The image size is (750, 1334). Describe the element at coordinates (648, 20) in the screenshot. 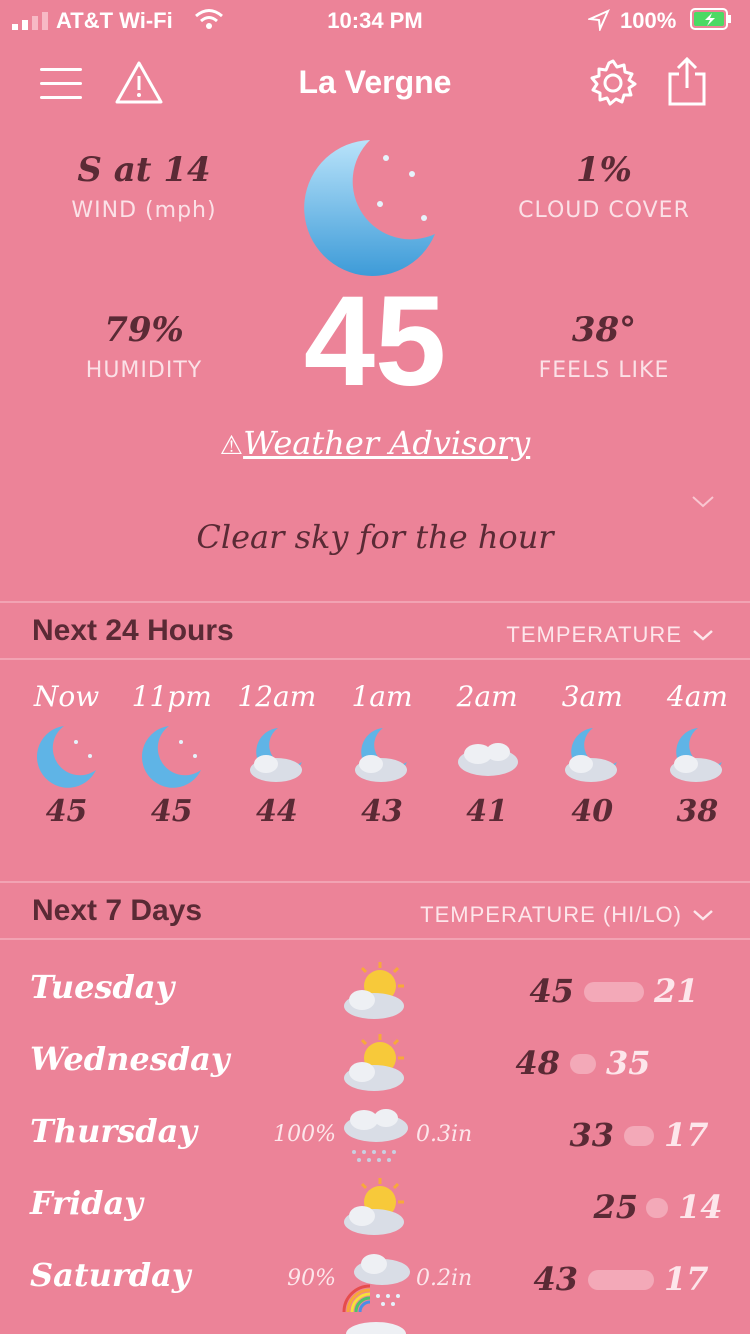

I see `battery-percent: 100%` at that location.